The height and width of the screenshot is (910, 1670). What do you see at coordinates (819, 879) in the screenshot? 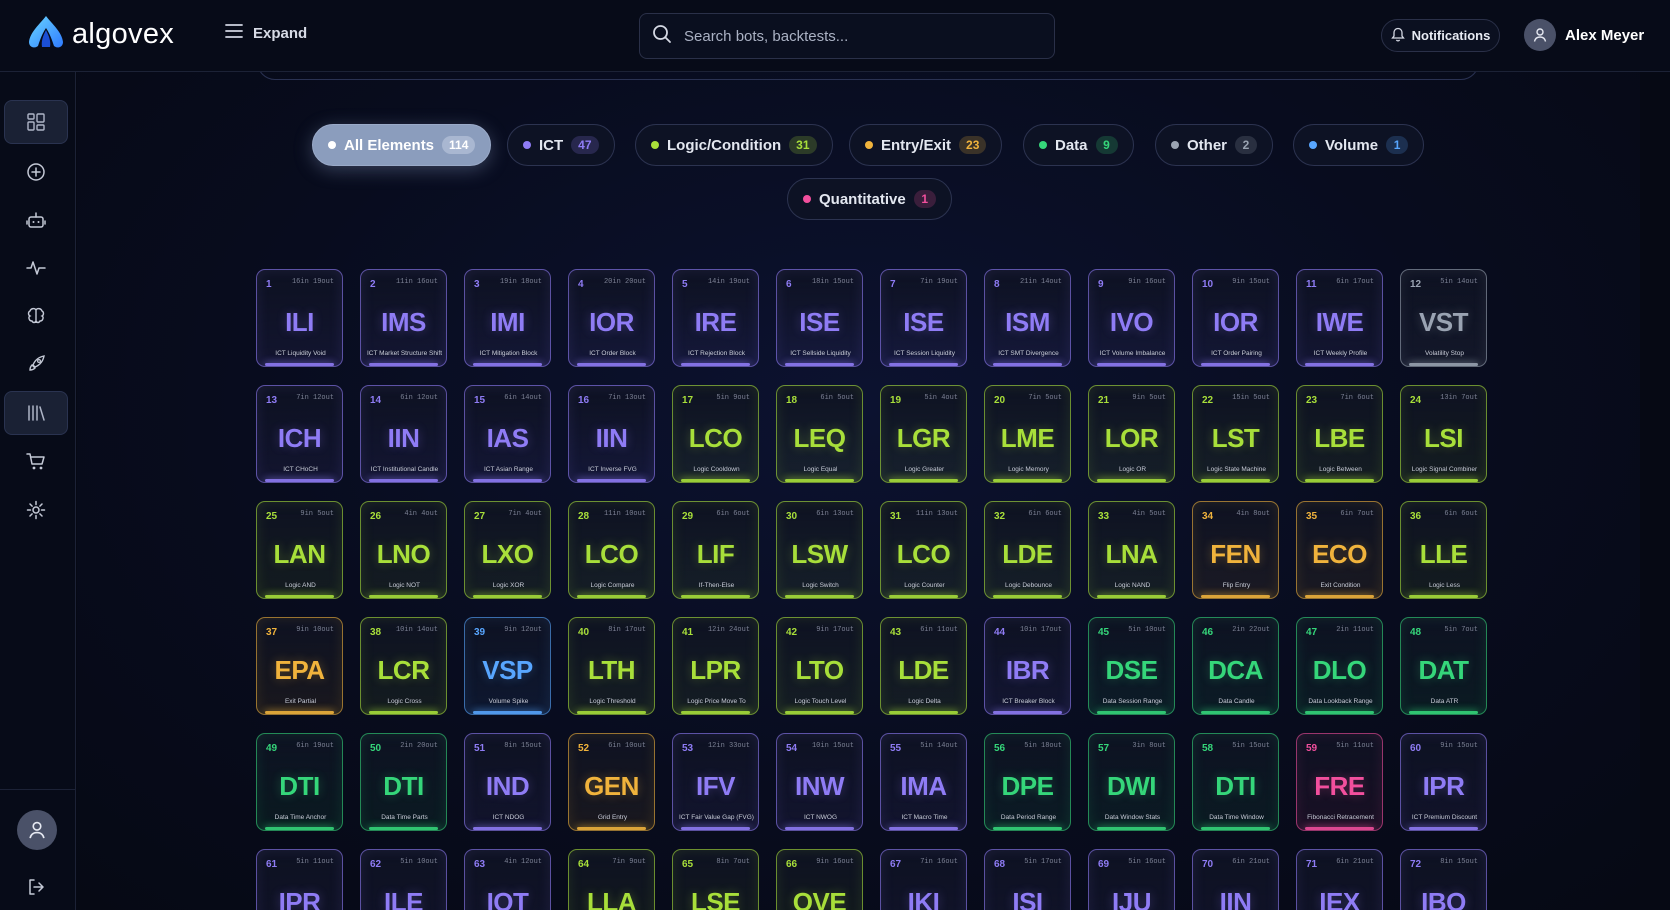
I see `element-tile: 66 9in 16out OVE` at bounding box center [819, 879].